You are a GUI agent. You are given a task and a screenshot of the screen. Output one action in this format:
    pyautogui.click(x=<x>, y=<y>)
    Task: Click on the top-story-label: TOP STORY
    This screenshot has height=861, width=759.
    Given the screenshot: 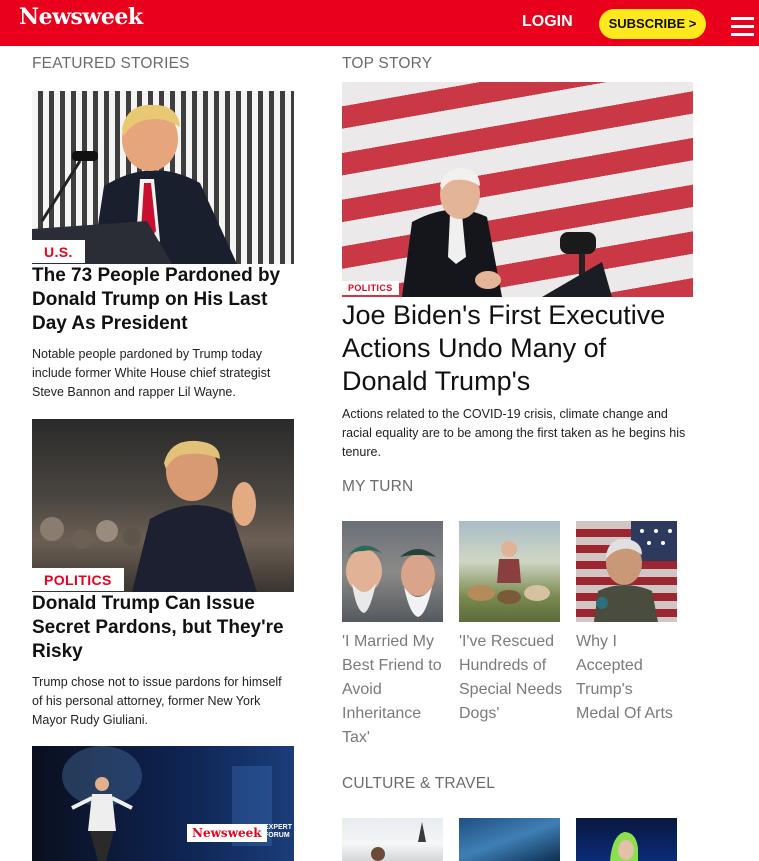 What is the action you would take?
    pyautogui.click(x=387, y=63)
    